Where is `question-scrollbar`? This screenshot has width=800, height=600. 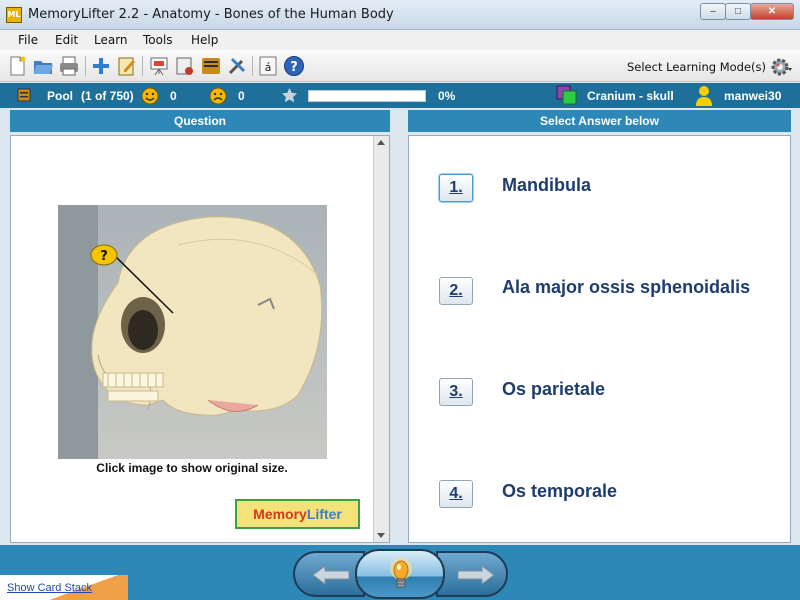 question-scrollbar is located at coordinates (381, 339).